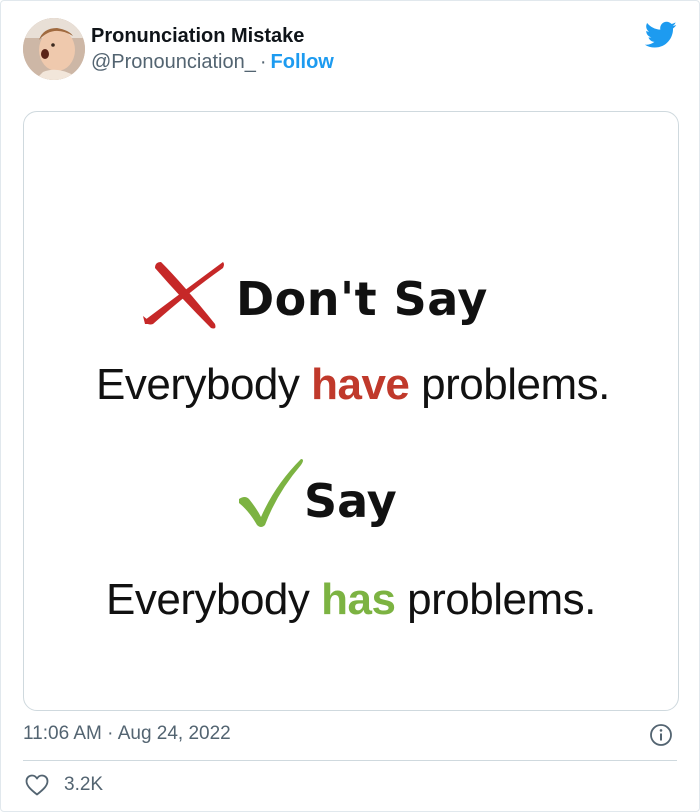 This screenshot has height=812, width=700. Describe the element at coordinates (183, 295) in the screenshot. I see `red-x-icon` at that location.